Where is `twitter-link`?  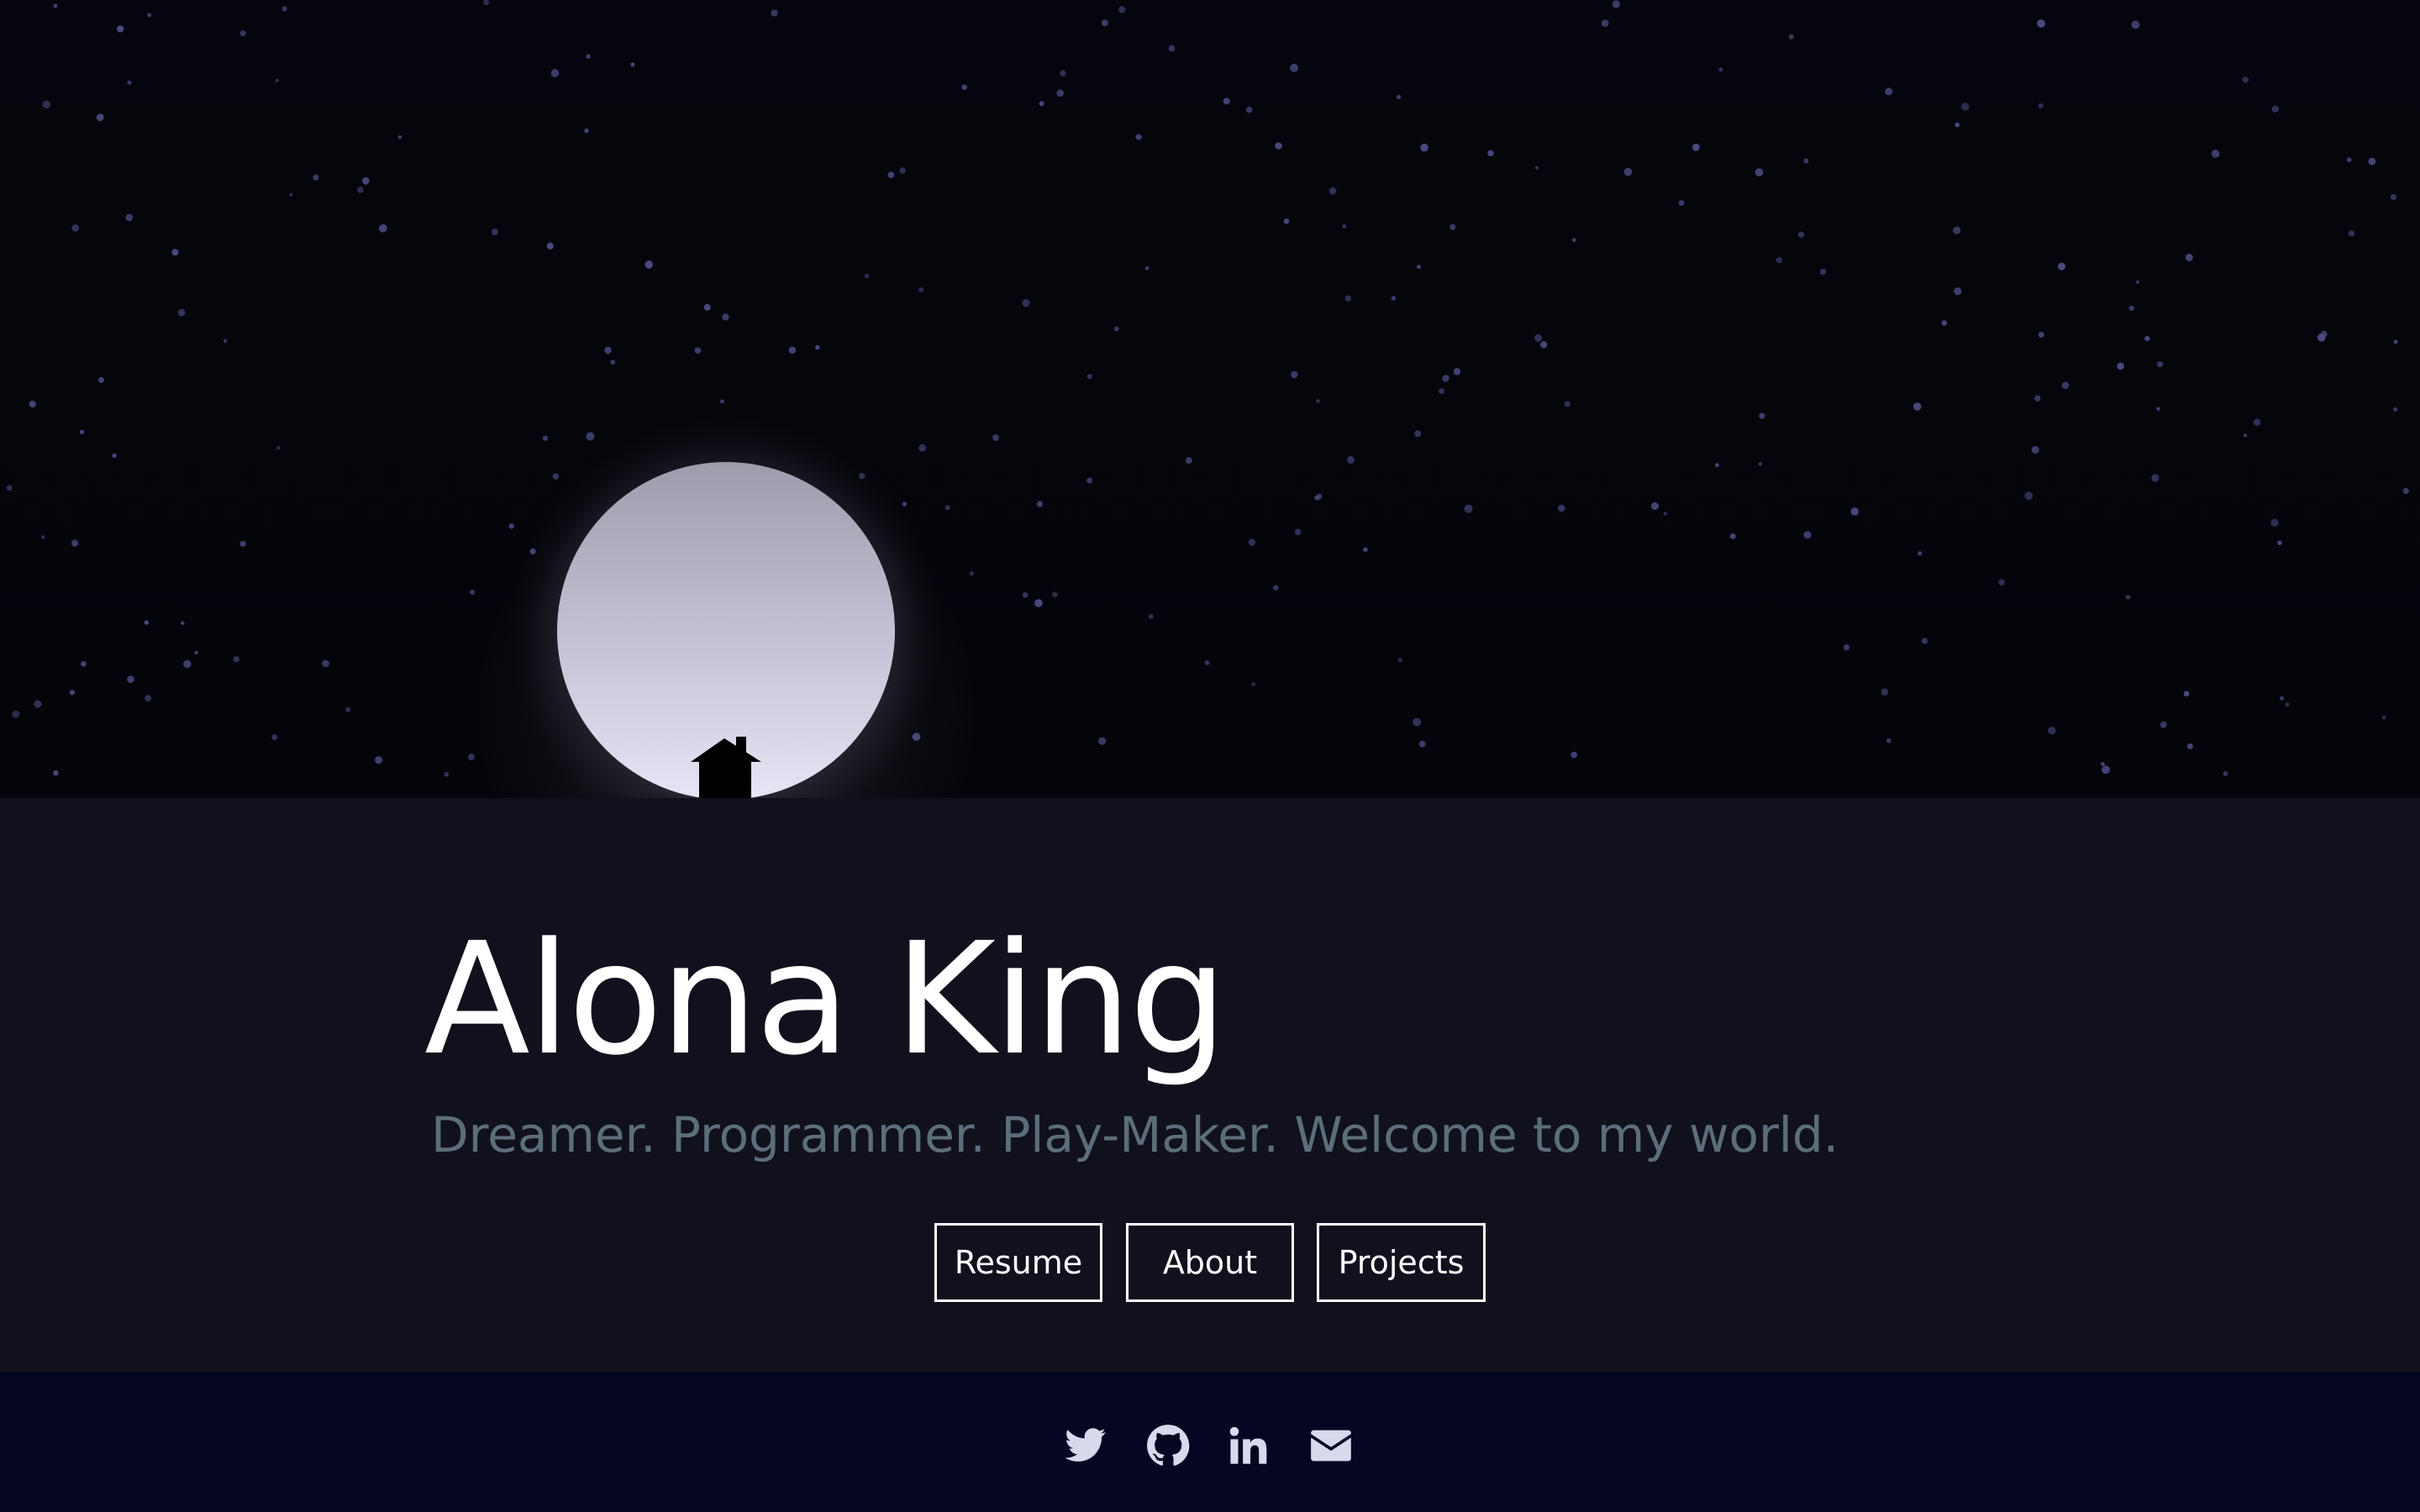
twitter-link is located at coordinates (1085, 1445).